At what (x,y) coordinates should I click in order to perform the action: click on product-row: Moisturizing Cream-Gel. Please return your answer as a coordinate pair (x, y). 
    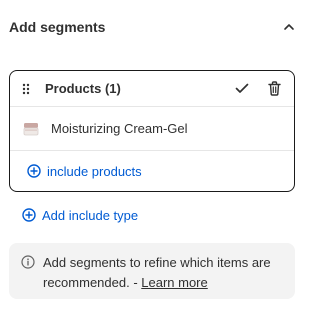
    Looking at the image, I should click on (152, 129).